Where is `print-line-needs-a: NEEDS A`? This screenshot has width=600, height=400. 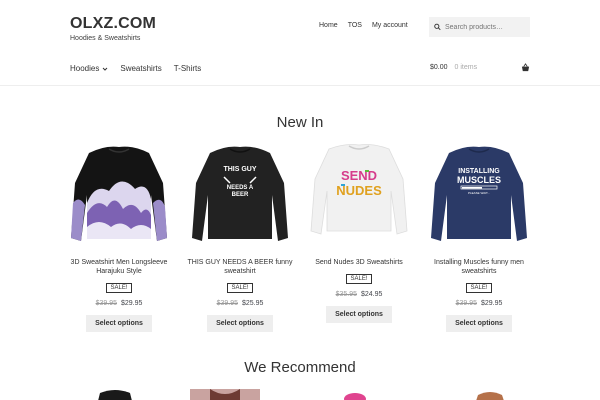
print-line-needs-a: NEEDS A is located at coordinates (240, 188).